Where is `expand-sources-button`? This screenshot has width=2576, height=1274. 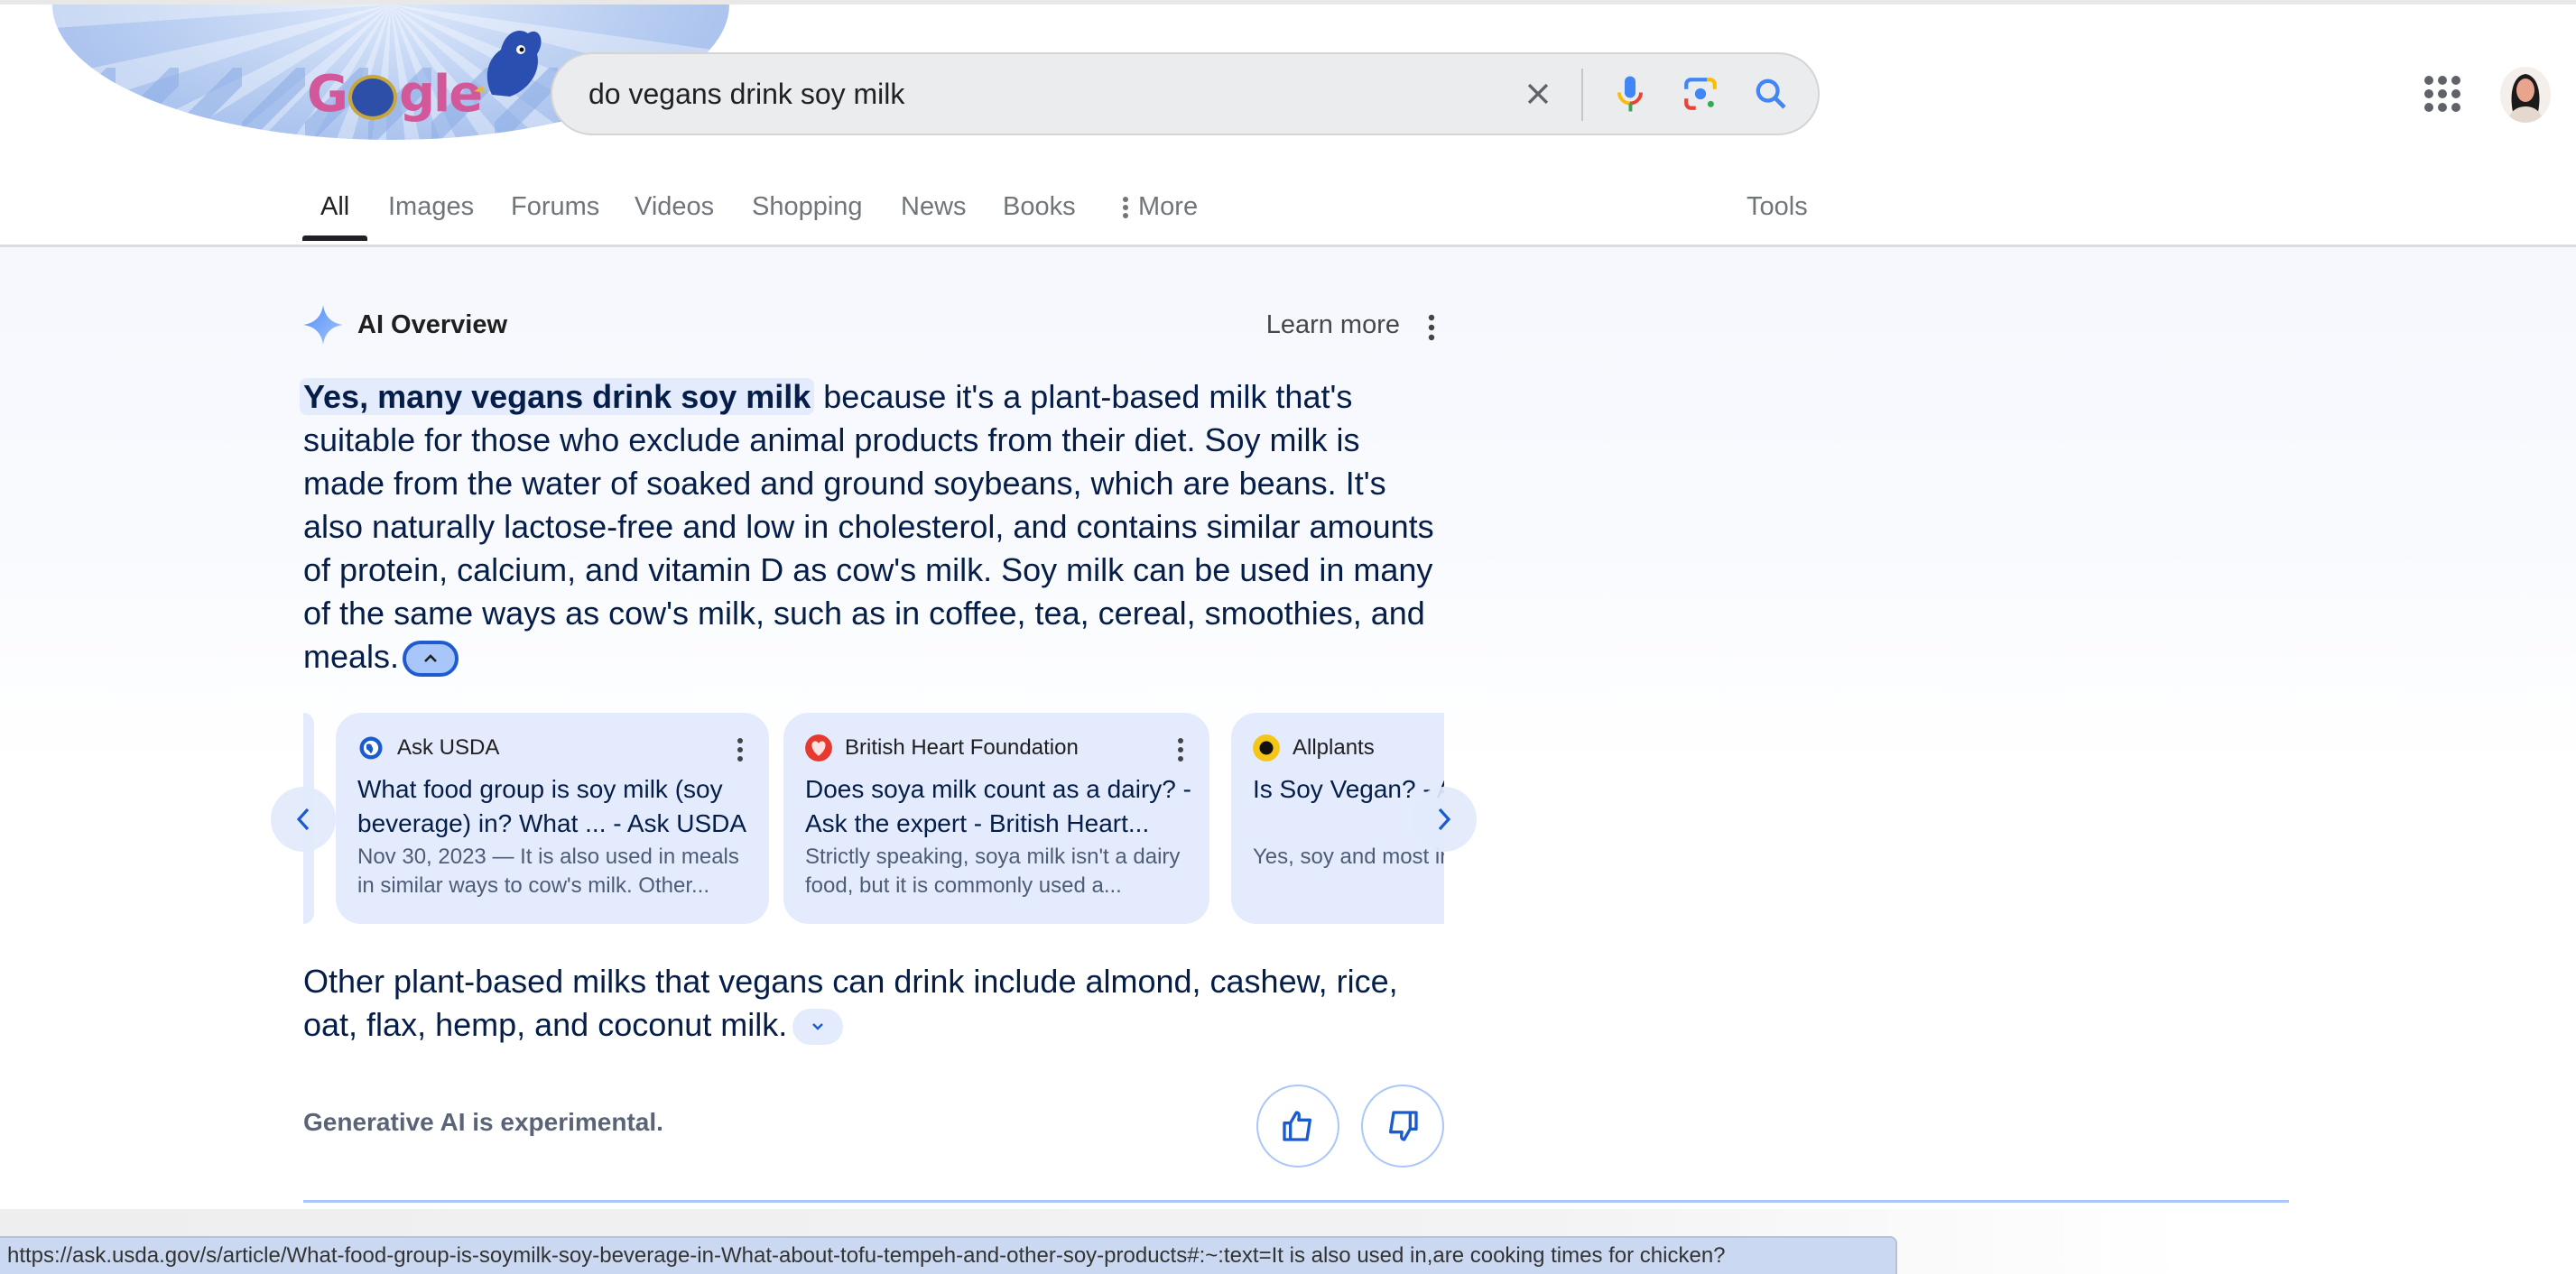
expand-sources-button is located at coordinates (818, 1027).